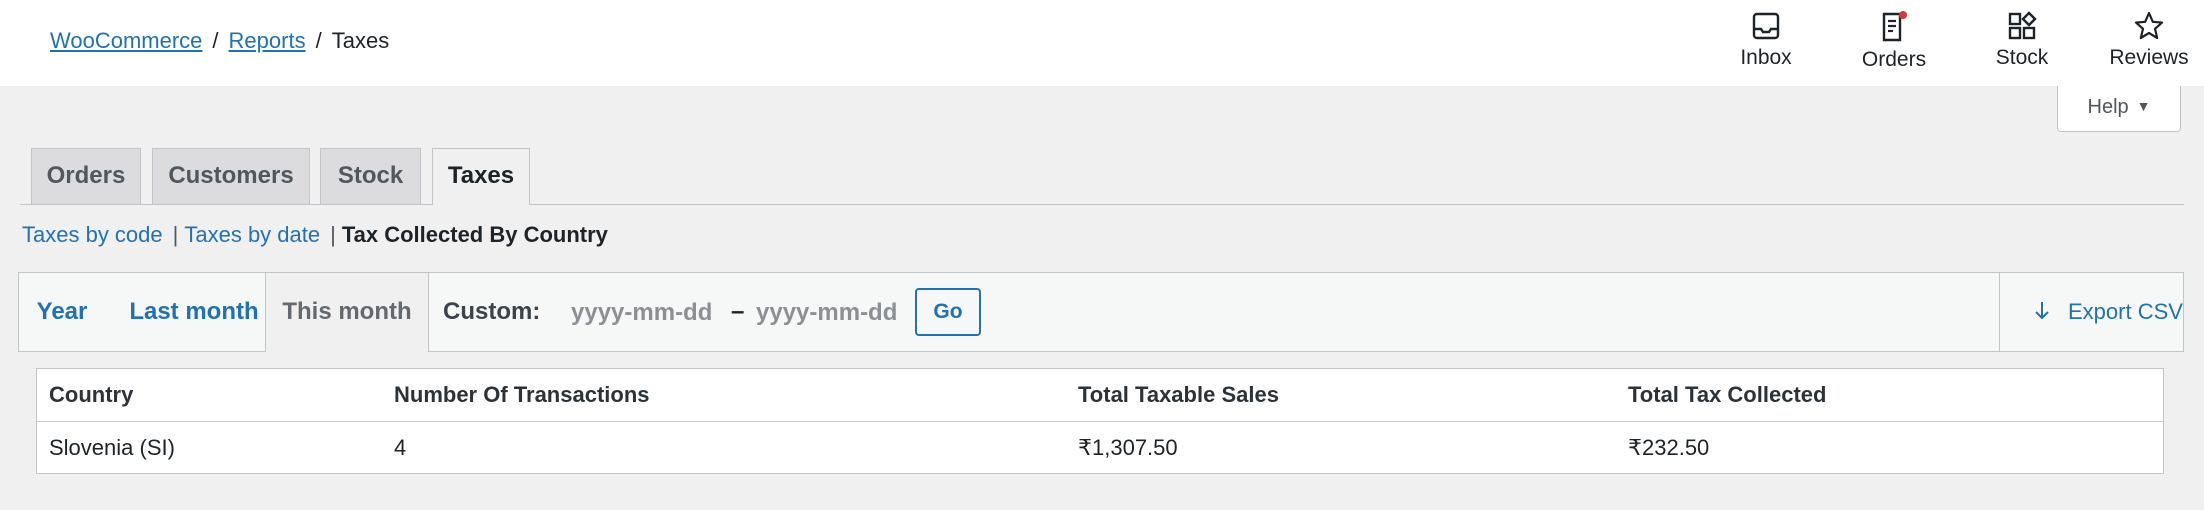 This screenshot has height=510, width=2204. Describe the element at coordinates (267, 40) in the screenshot. I see `breadcrumb-reports-link: Reports` at that location.